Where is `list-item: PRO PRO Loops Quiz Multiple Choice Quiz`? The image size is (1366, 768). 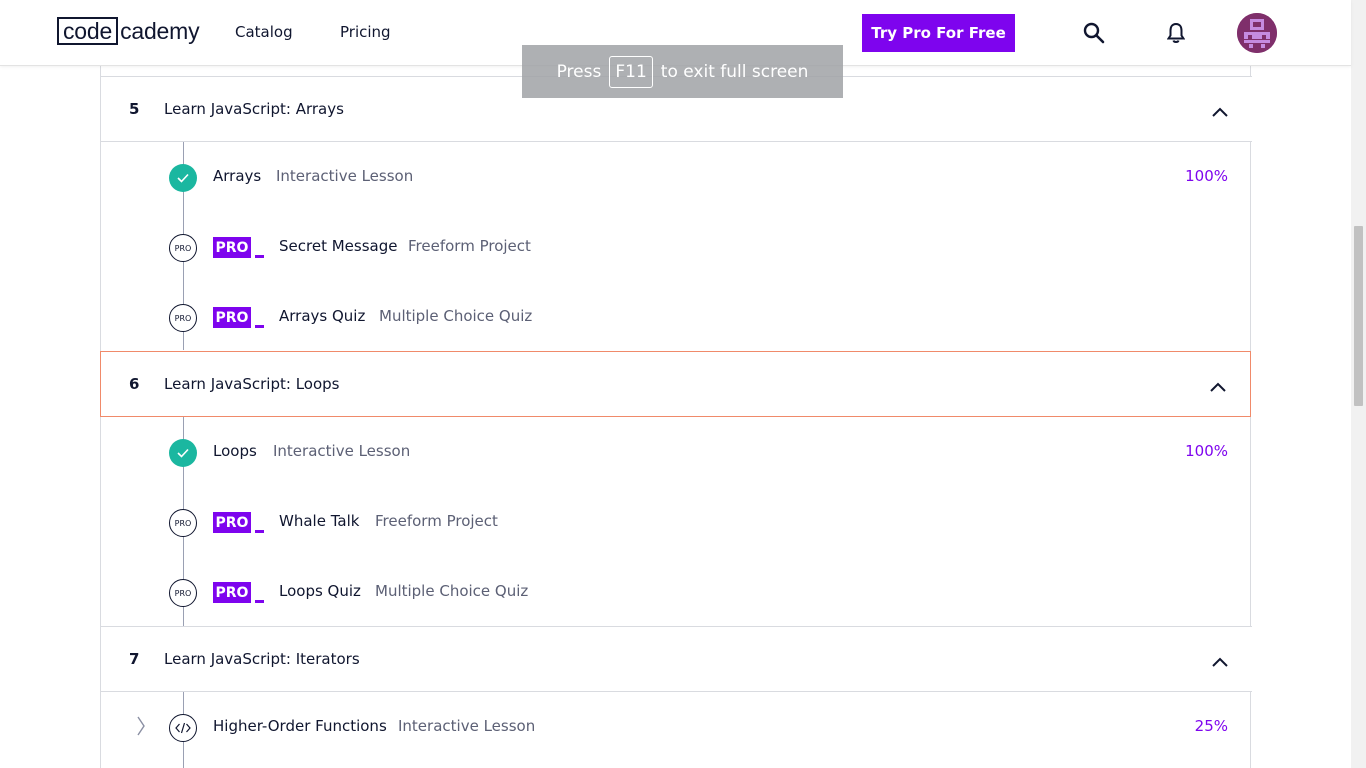
list-item: PRO PRO Loops Quiz Multiple Choice Quiz is located at coordinates (676, 592).